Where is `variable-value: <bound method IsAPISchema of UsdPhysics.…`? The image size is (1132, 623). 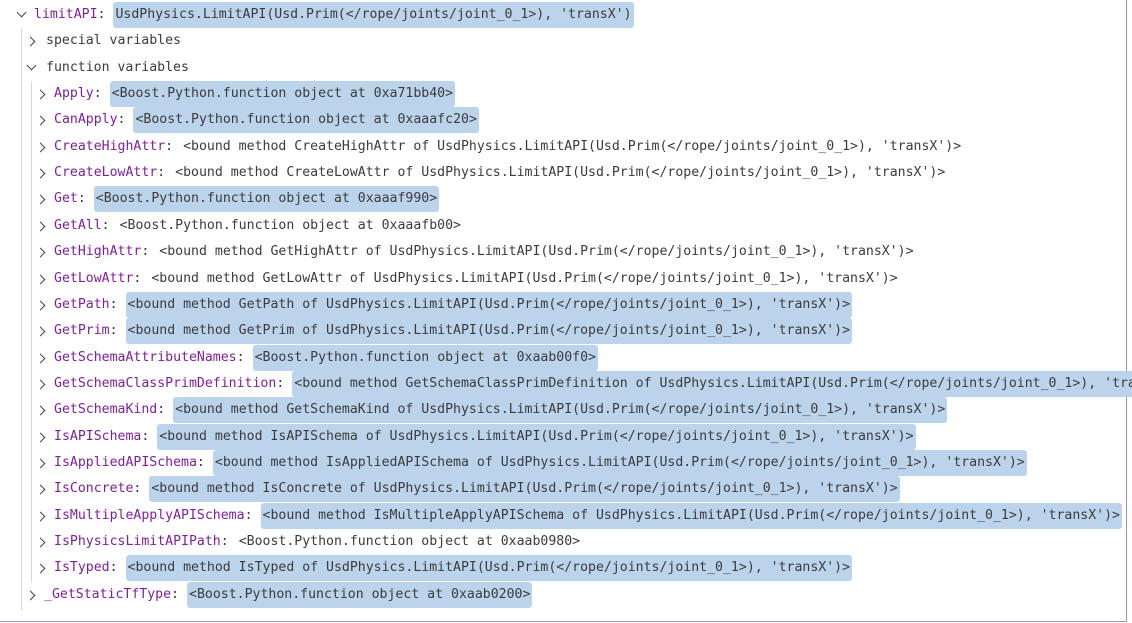 variable-value: <bound method IsAPISchema of UsdPhysics.… is located at coordinates (536, 436).